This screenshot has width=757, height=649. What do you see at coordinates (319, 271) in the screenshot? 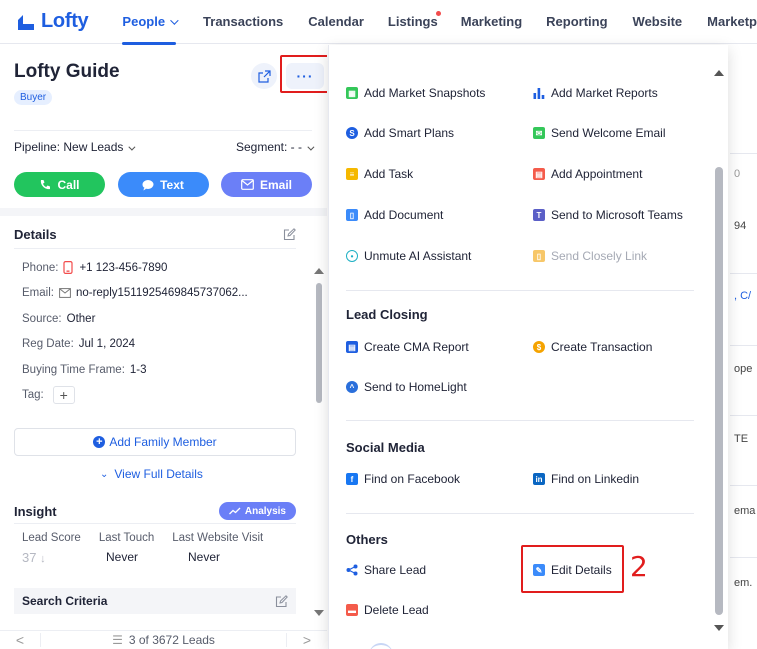
I see `scroll-up-arrow` at bounding box center [319, 271].